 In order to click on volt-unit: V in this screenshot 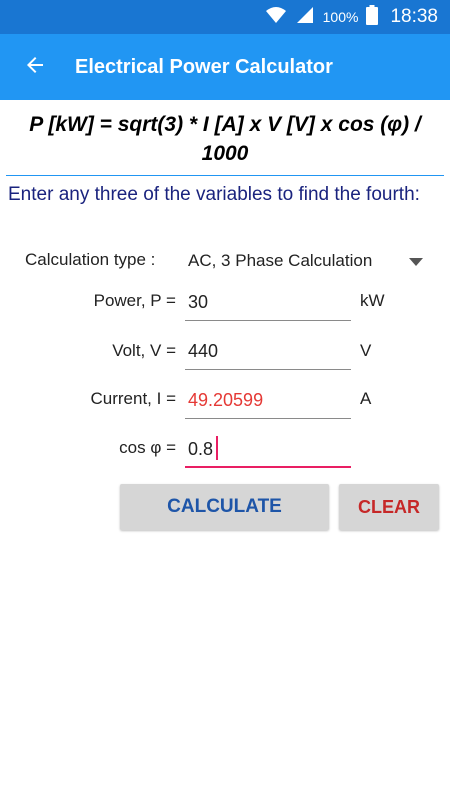, I will do `click(366, 350)`.